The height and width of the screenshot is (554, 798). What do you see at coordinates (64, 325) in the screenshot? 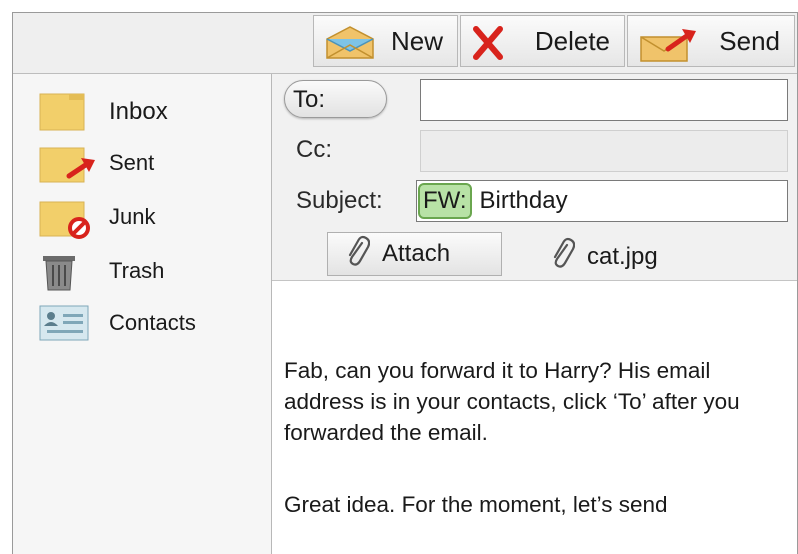
I see `contacts-card-icon` at bounding box center [64, 325].